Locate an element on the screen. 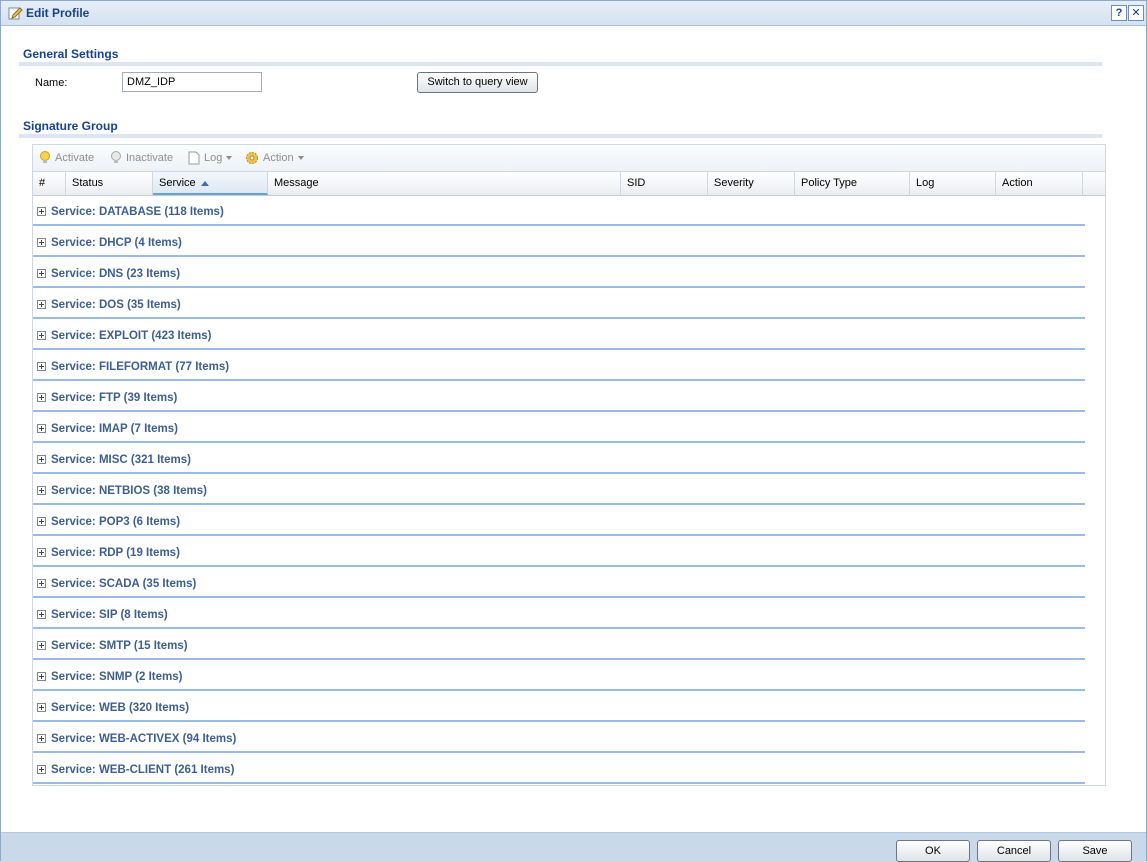 Image resolution: width=1147 pixels, height=862 pixels. log-label: Log is located at coordinates (213, 158).